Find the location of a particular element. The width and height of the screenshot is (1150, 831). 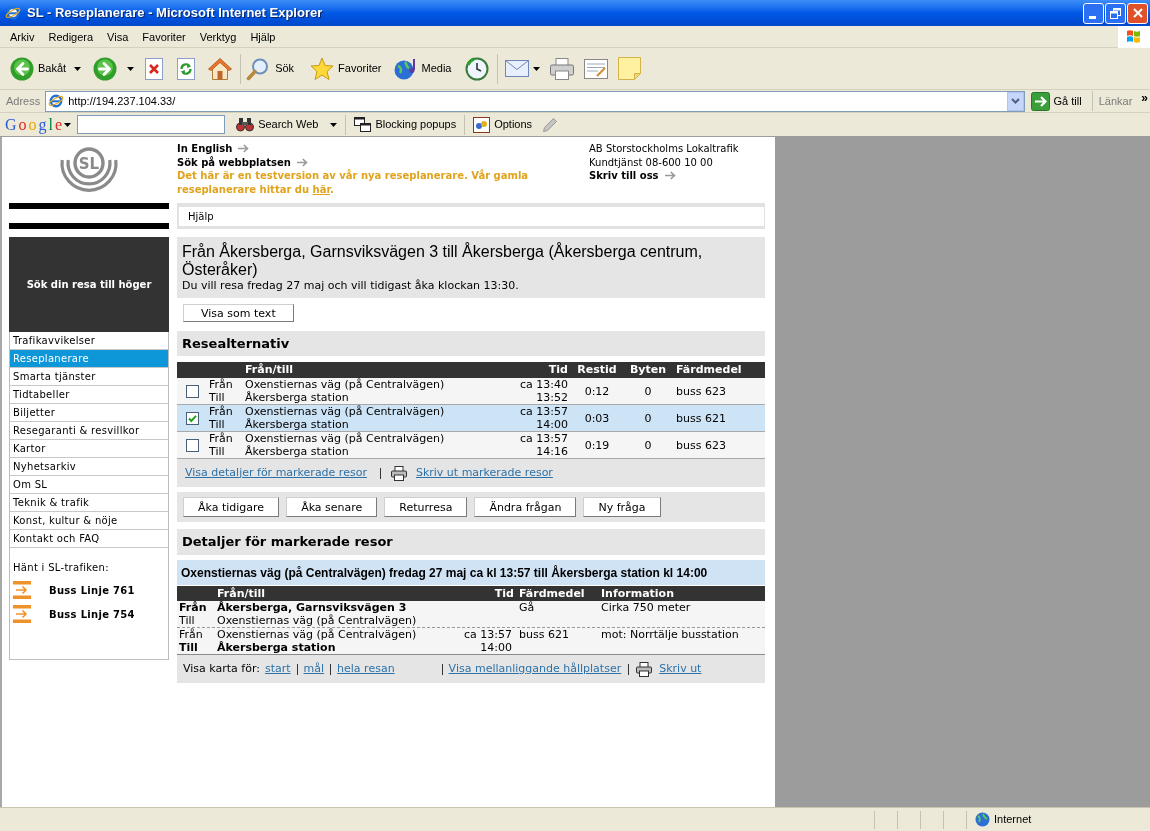

contact-link: Skriv till oss is located at coordinates (624, 176).